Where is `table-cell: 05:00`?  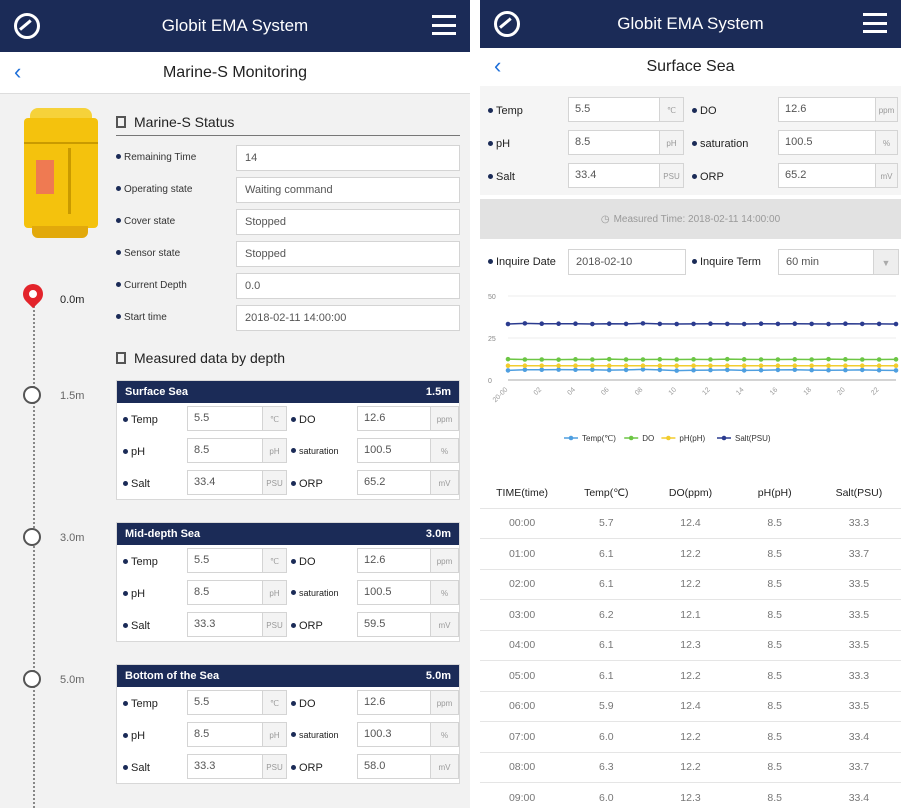
table-cell: 05:00 is located at coordinates (522, 675).